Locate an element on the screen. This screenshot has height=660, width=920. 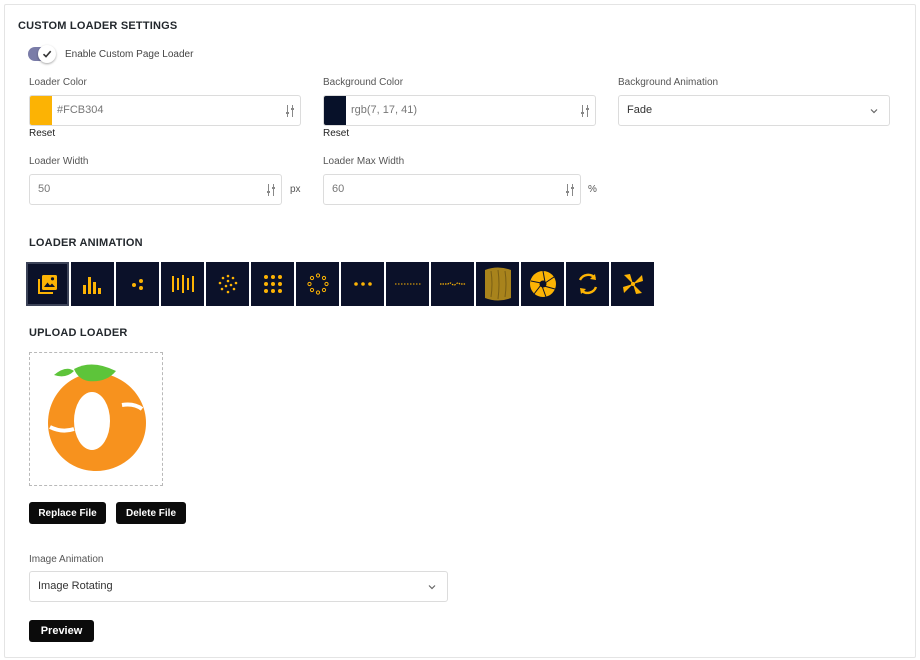
dashed-line-icon is located at coordinates (407, 284).